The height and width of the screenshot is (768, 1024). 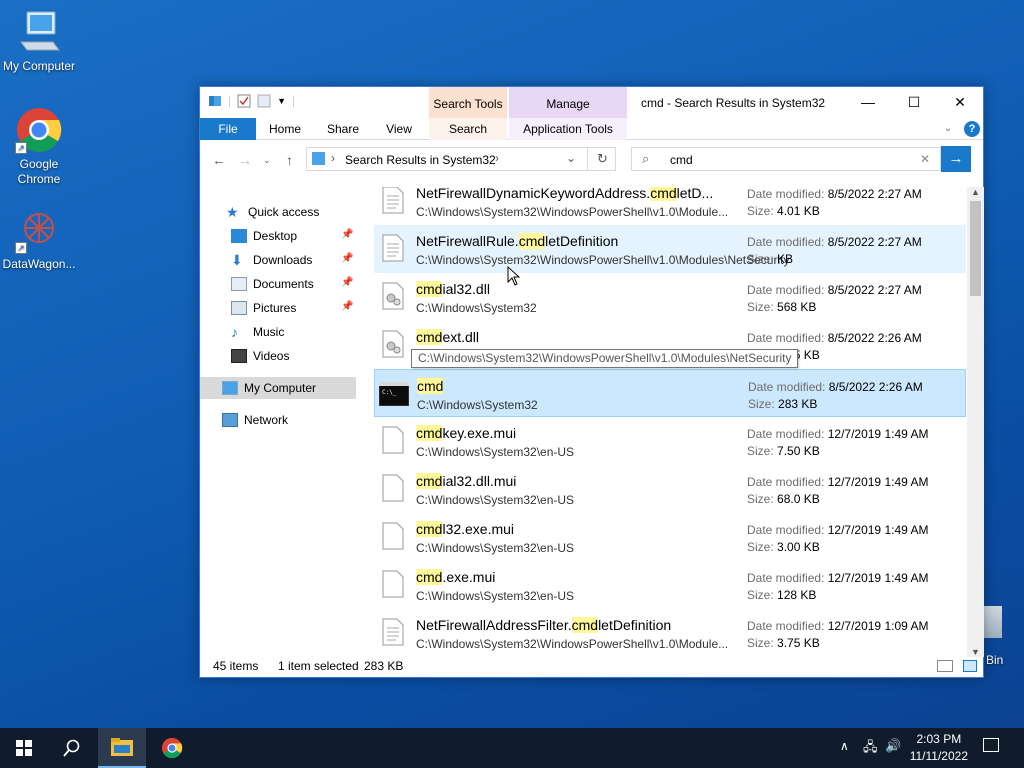 I want to click on clock-time: 2:03 PM, so click(x=939, y=739).